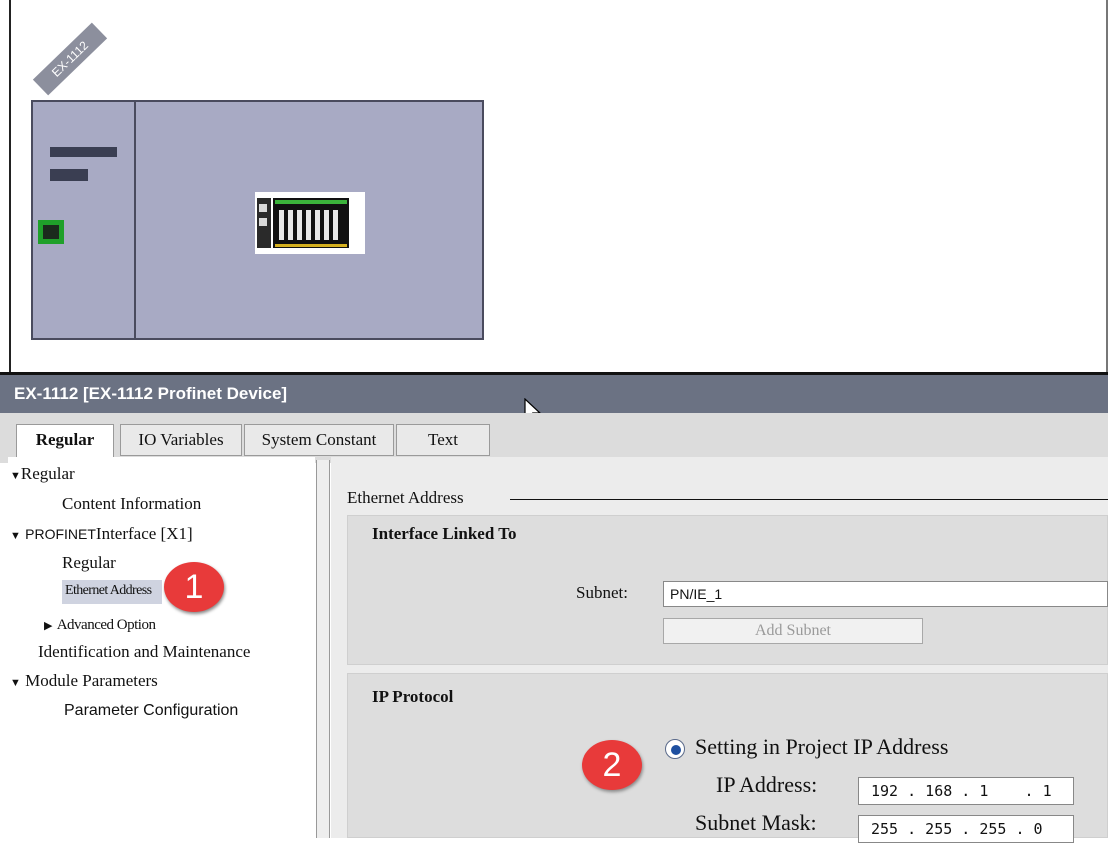 The image size is (1108, 843). What do you see at coordinates (42, 474) in the screenshot?
I see `tree-node-regular: ▼Regular` at bounding box center [42, 474].